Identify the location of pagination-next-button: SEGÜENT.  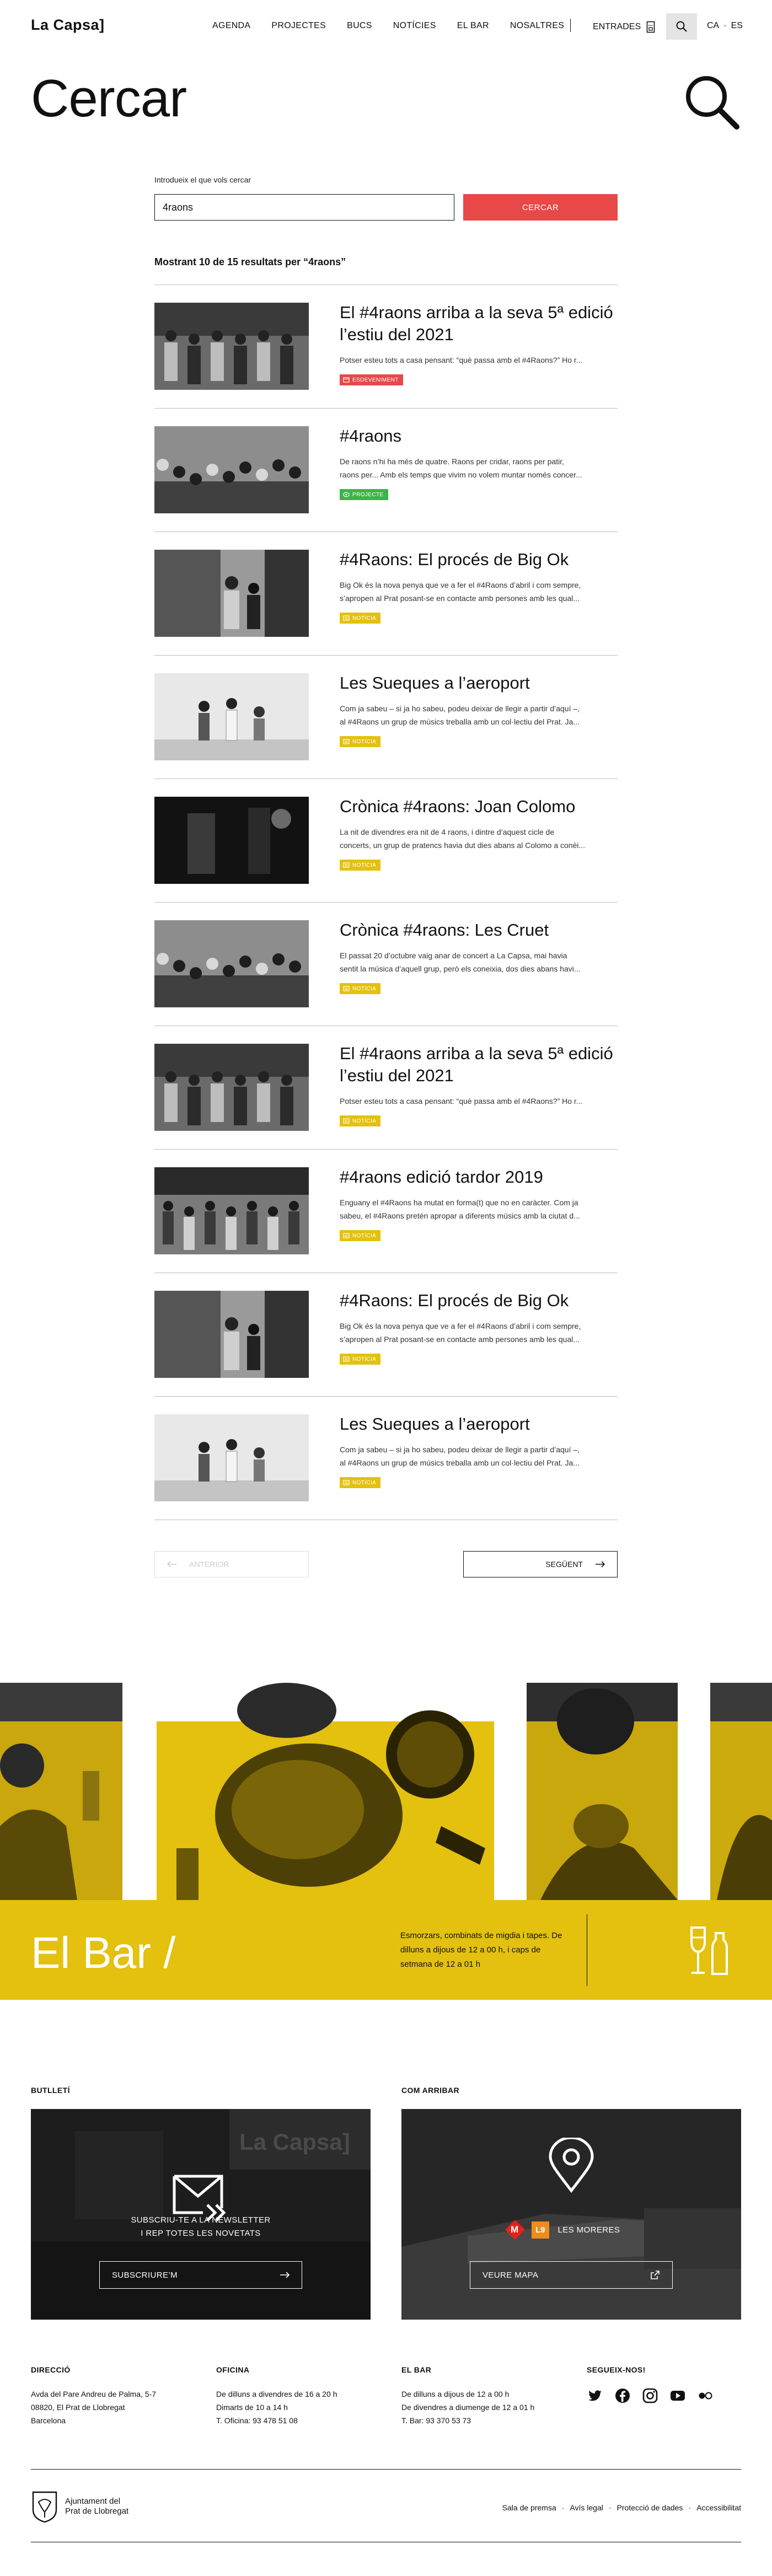
(540, 1564).